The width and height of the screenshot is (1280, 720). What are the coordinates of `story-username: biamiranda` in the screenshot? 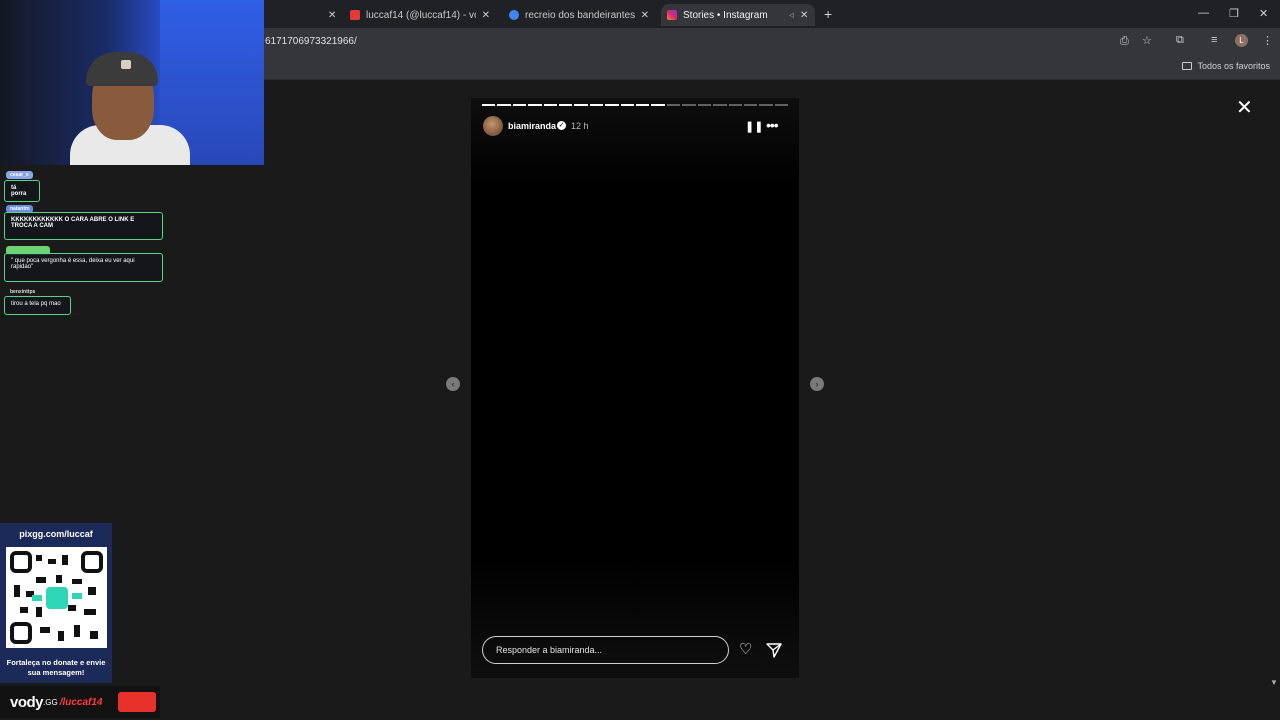 It's located at (532, 126).